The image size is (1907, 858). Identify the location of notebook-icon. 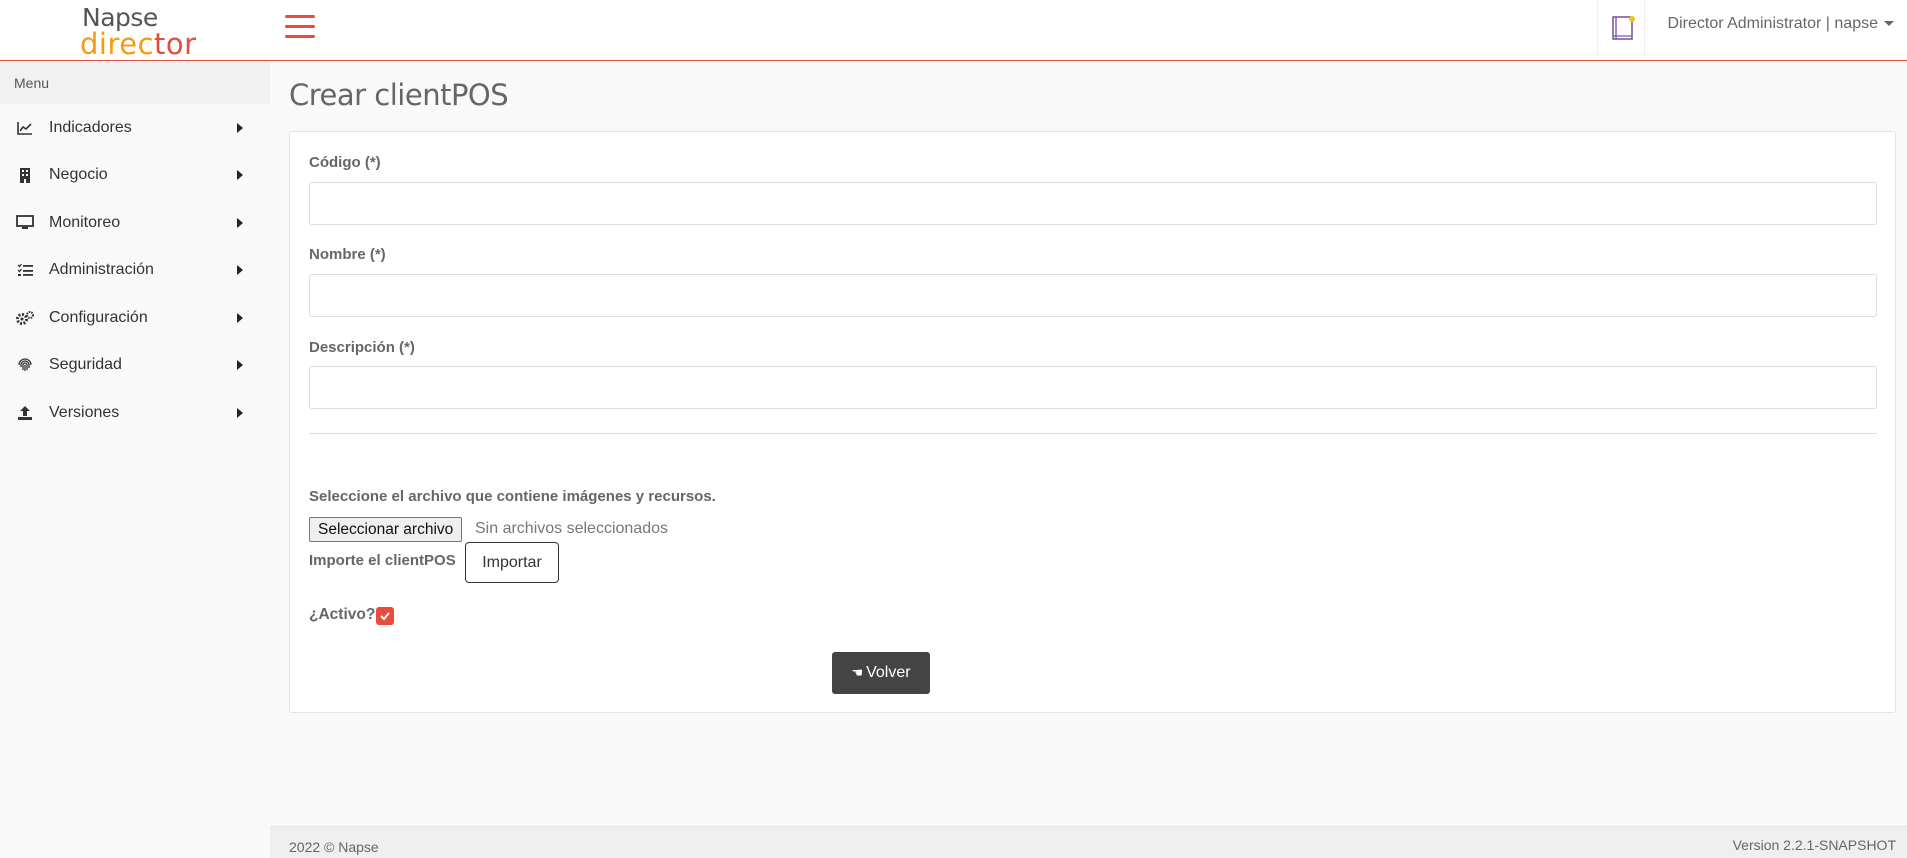
(1623, 28).